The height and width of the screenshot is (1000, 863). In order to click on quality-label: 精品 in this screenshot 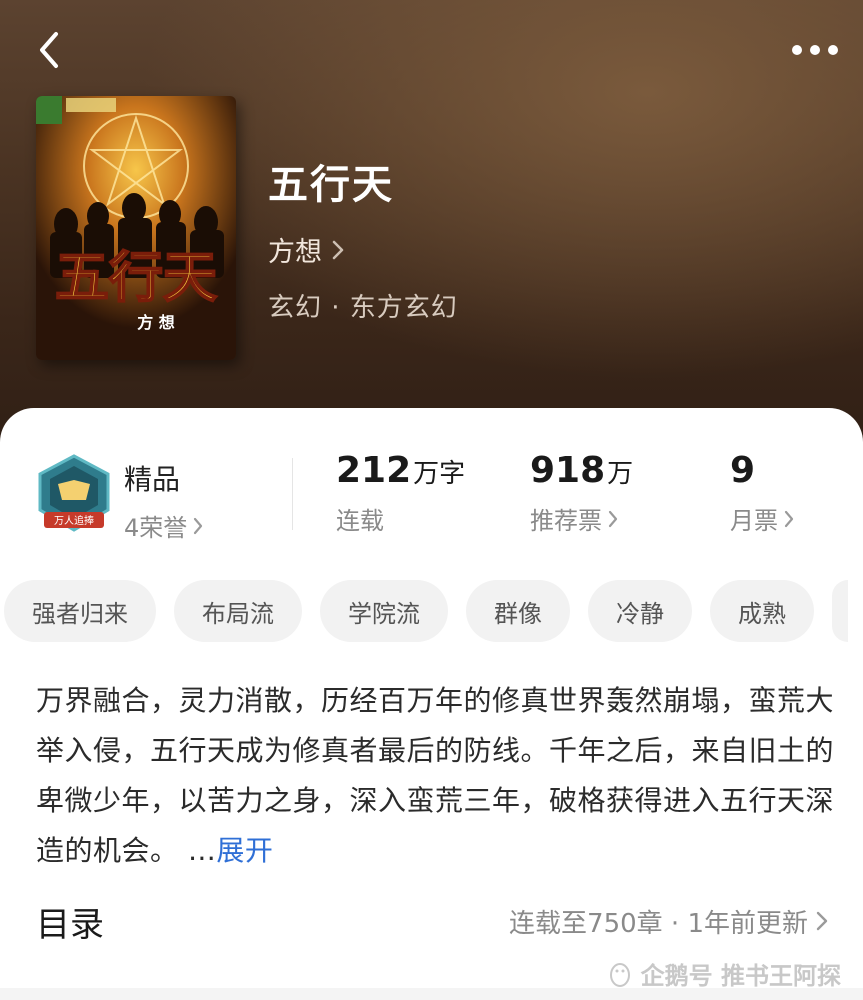, I will do `click(152, 479)`.